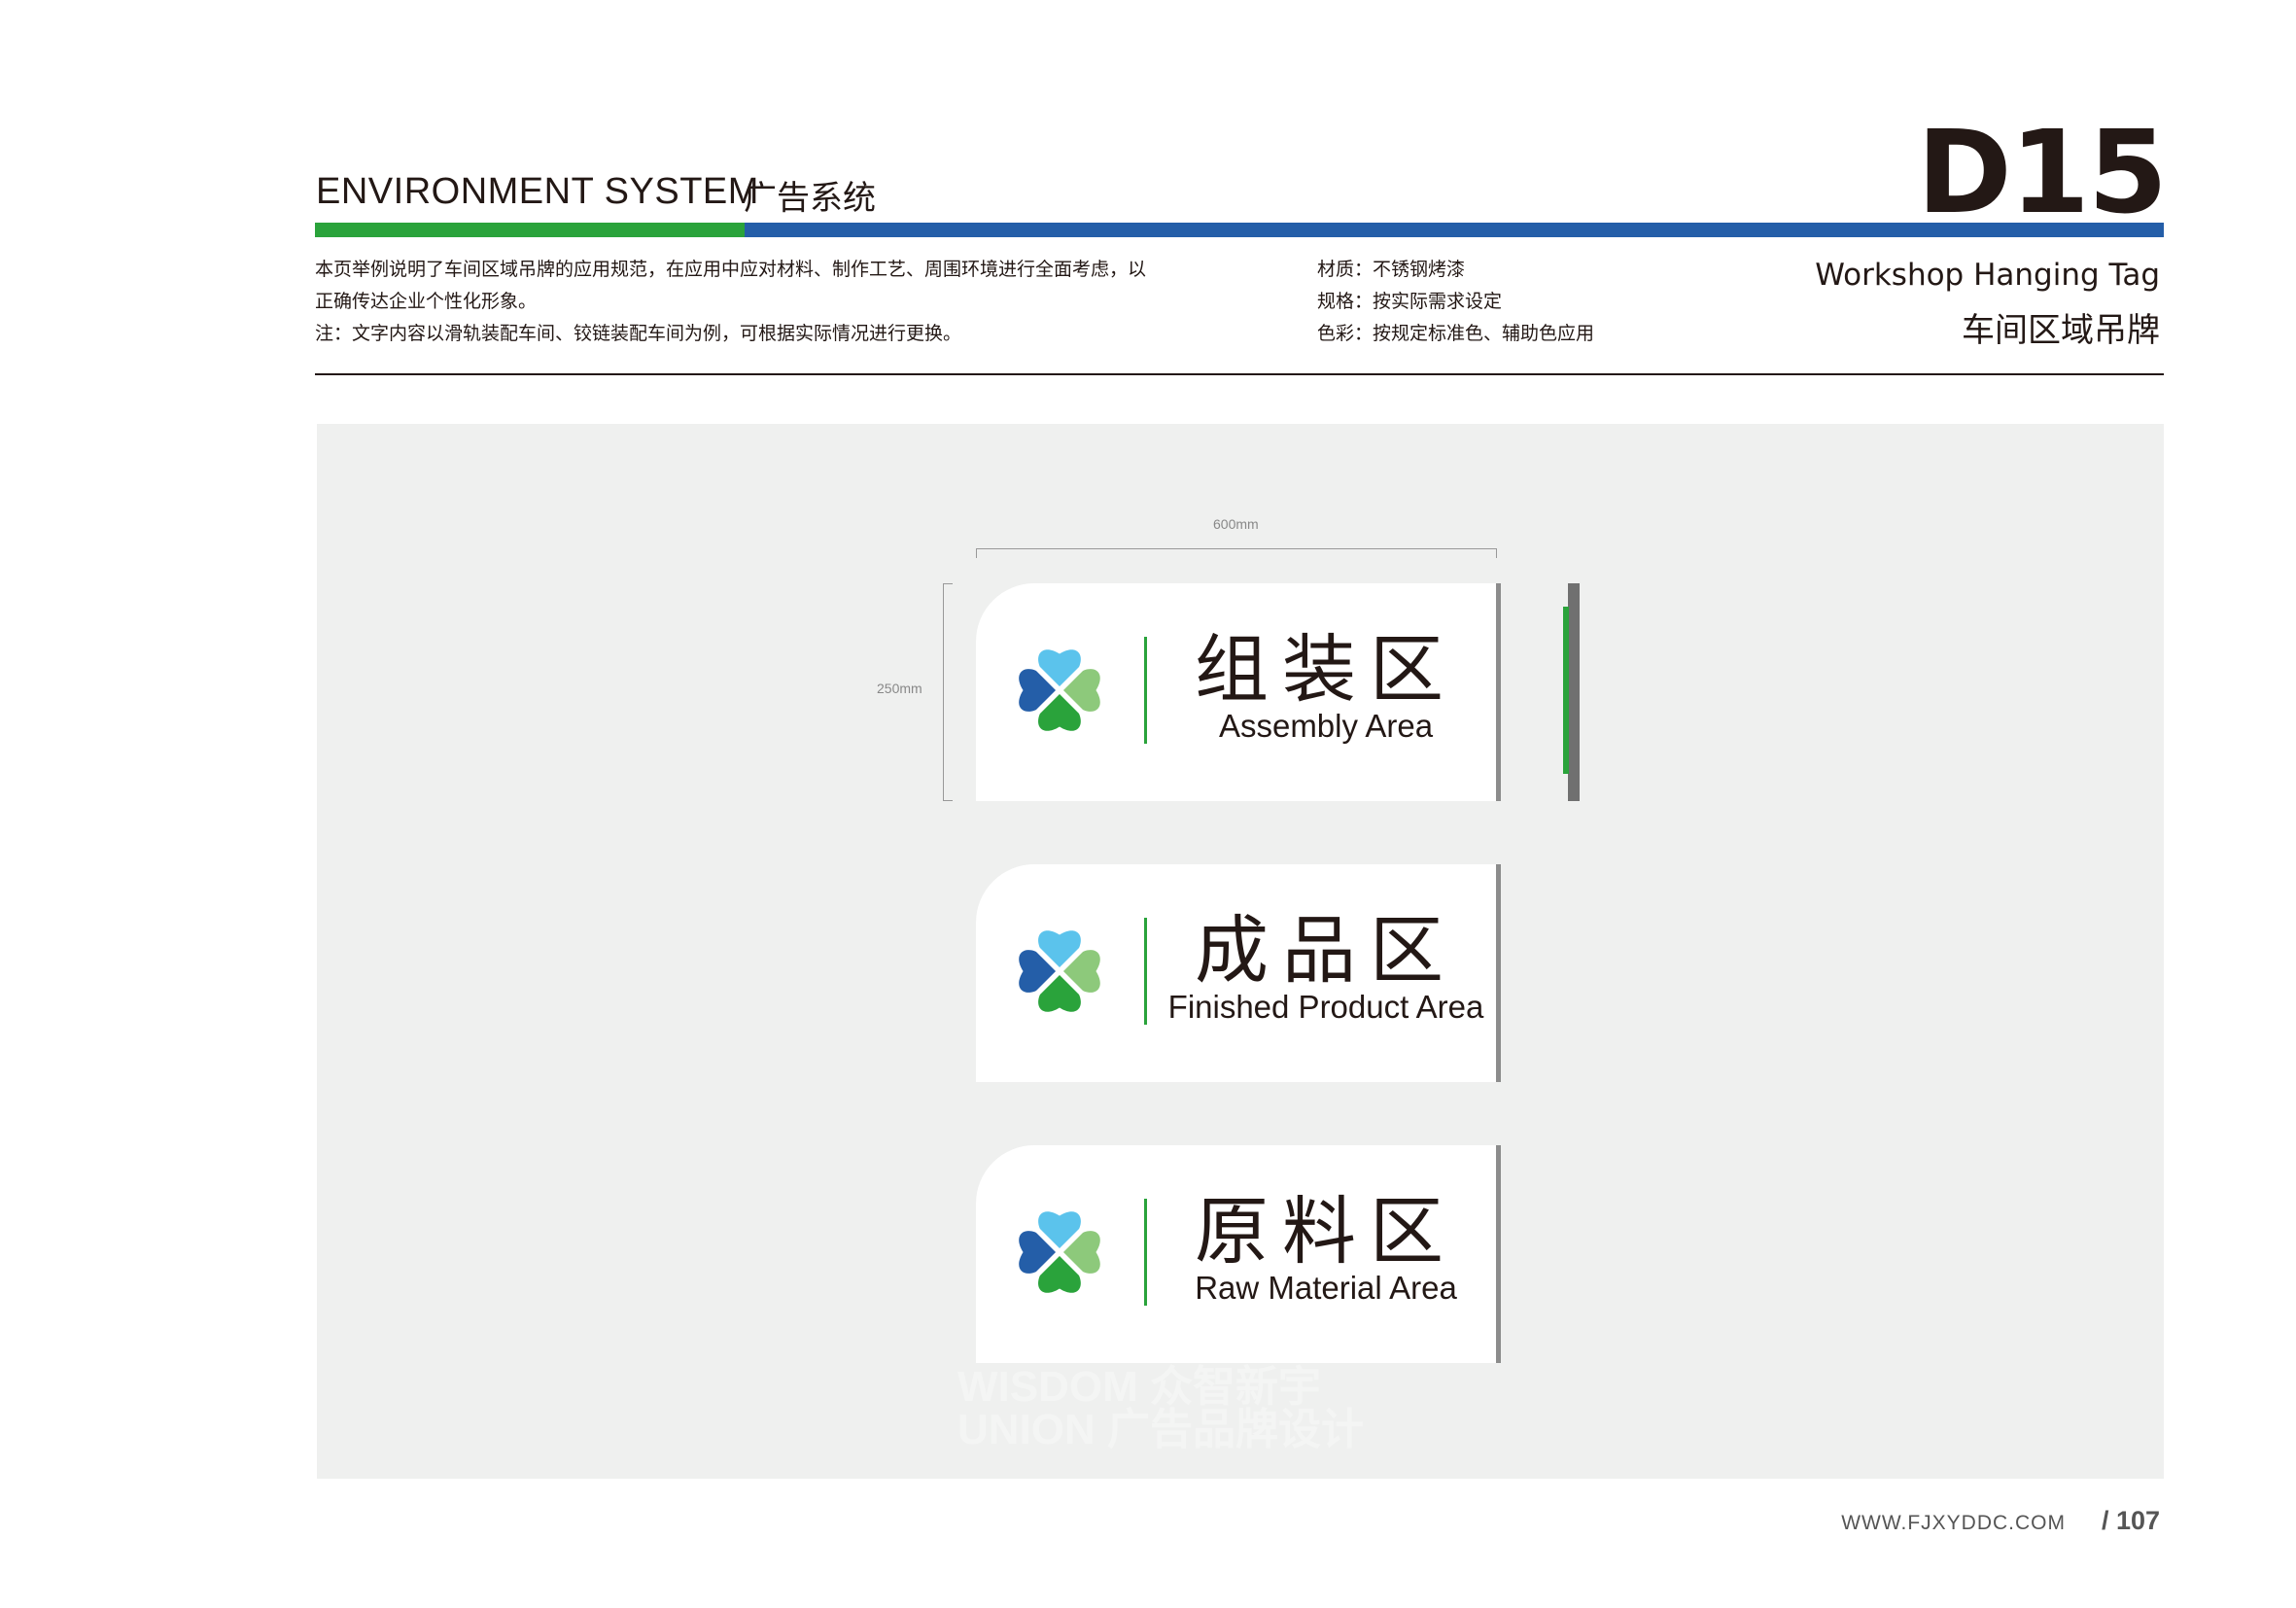 The image size is (2296, 1608). What do you see at coordinates (899, 688) in the screenshot?
I see `dimension-height-label: 250mm` at bounding box center [899, 688].